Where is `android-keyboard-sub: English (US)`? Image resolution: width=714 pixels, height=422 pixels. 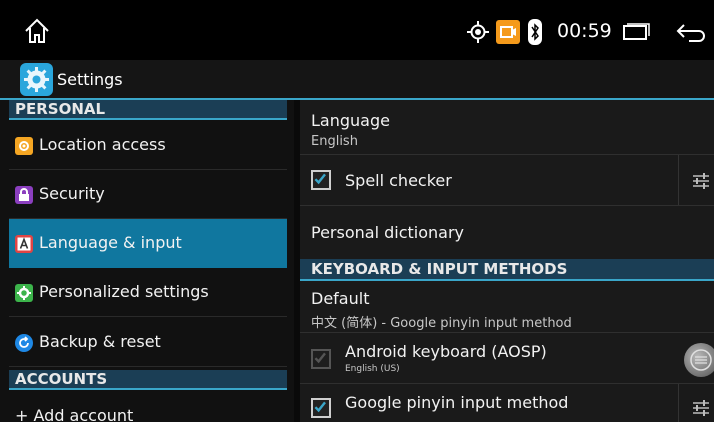
android-keyboard-sub: English (US) is located at coordinates (372, 369).